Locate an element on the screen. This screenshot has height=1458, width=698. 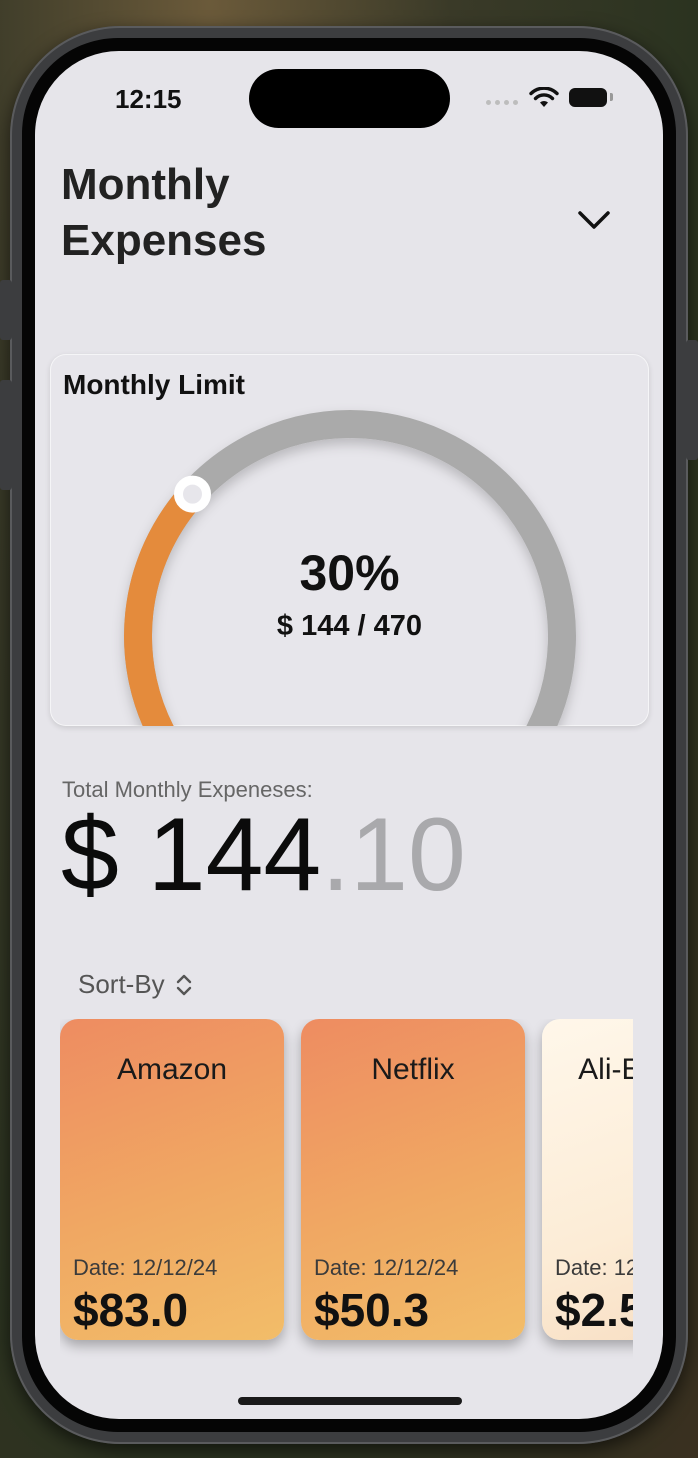
expense-card-amazon: Amazon Date: 12/12/24 $83.0 is located at coordinates (172, 1179).